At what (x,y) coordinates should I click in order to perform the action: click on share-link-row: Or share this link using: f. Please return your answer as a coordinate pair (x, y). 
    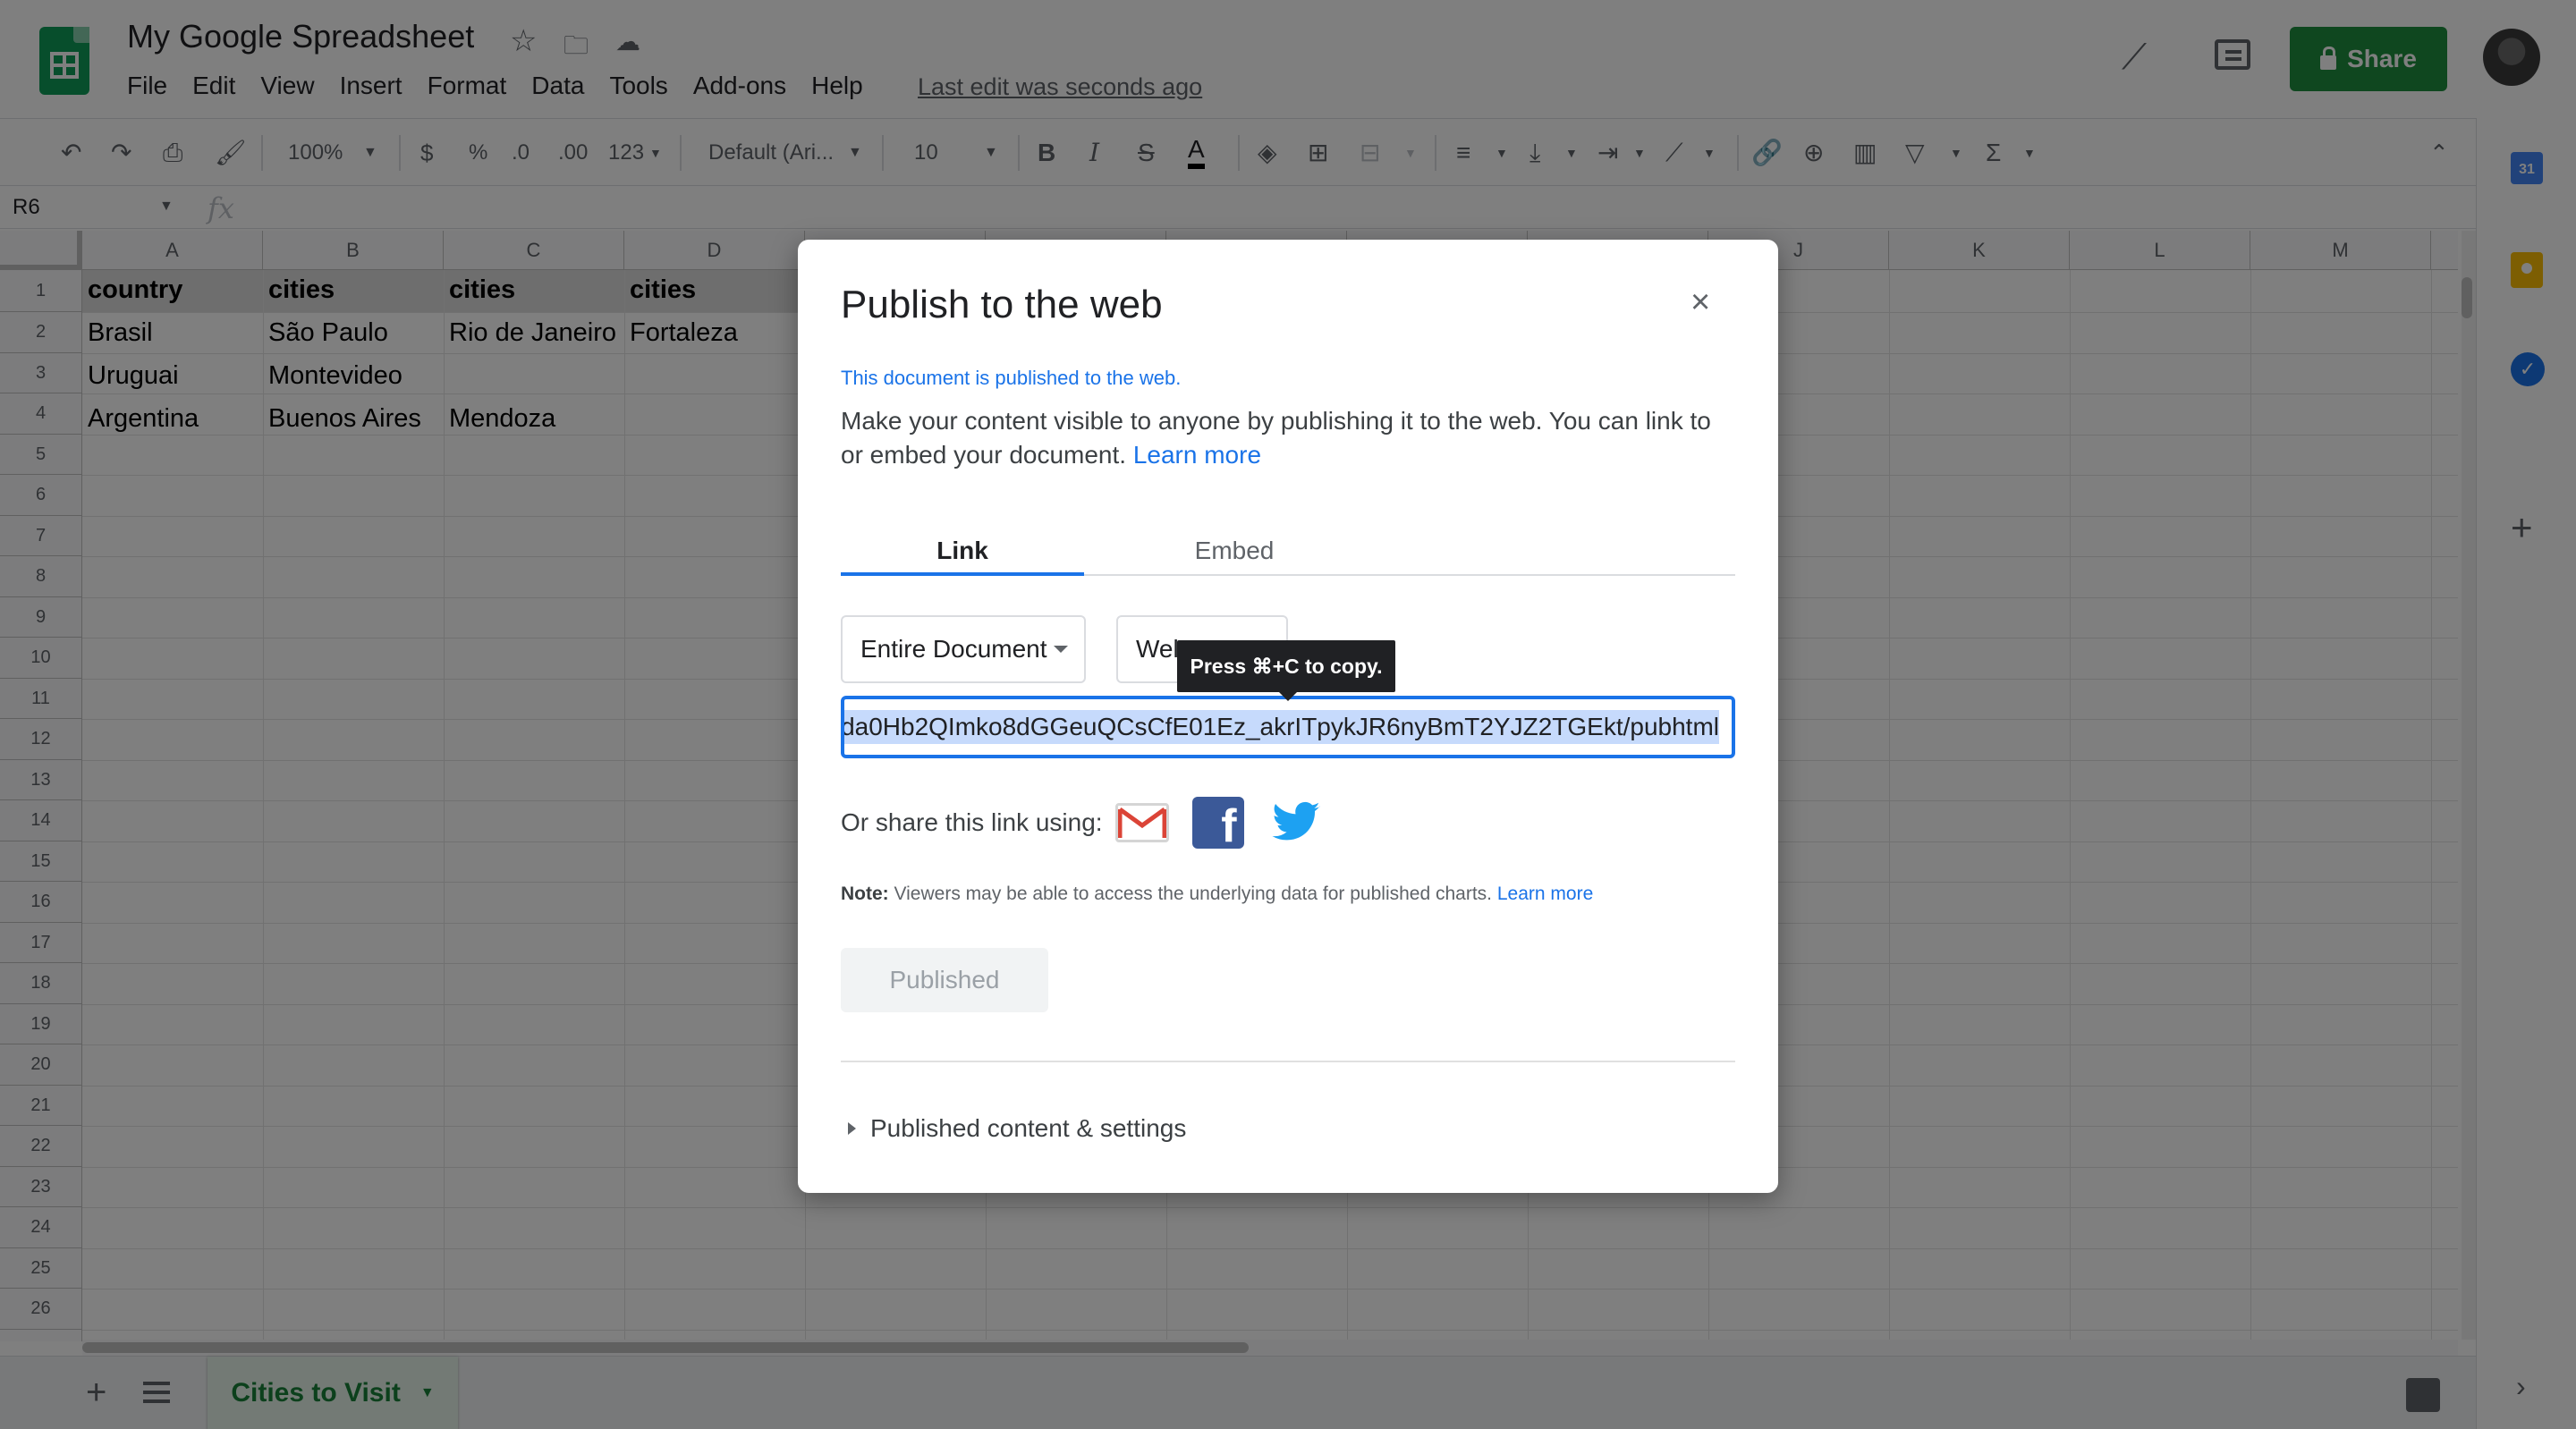
    Looking at the image, I should click on (1083, 823).